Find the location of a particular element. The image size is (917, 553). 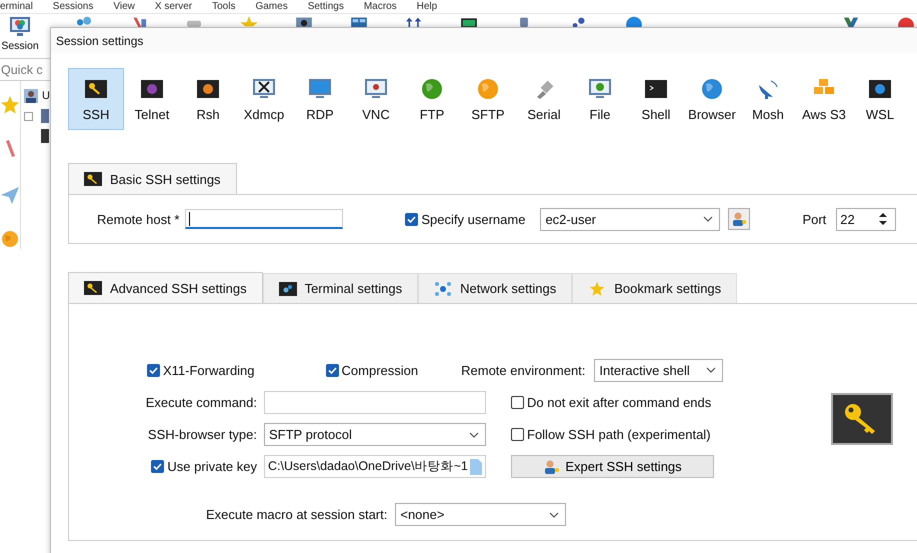

expert-ssh-settings-button: Expert SSH settings is located at coordinates (612, 466).